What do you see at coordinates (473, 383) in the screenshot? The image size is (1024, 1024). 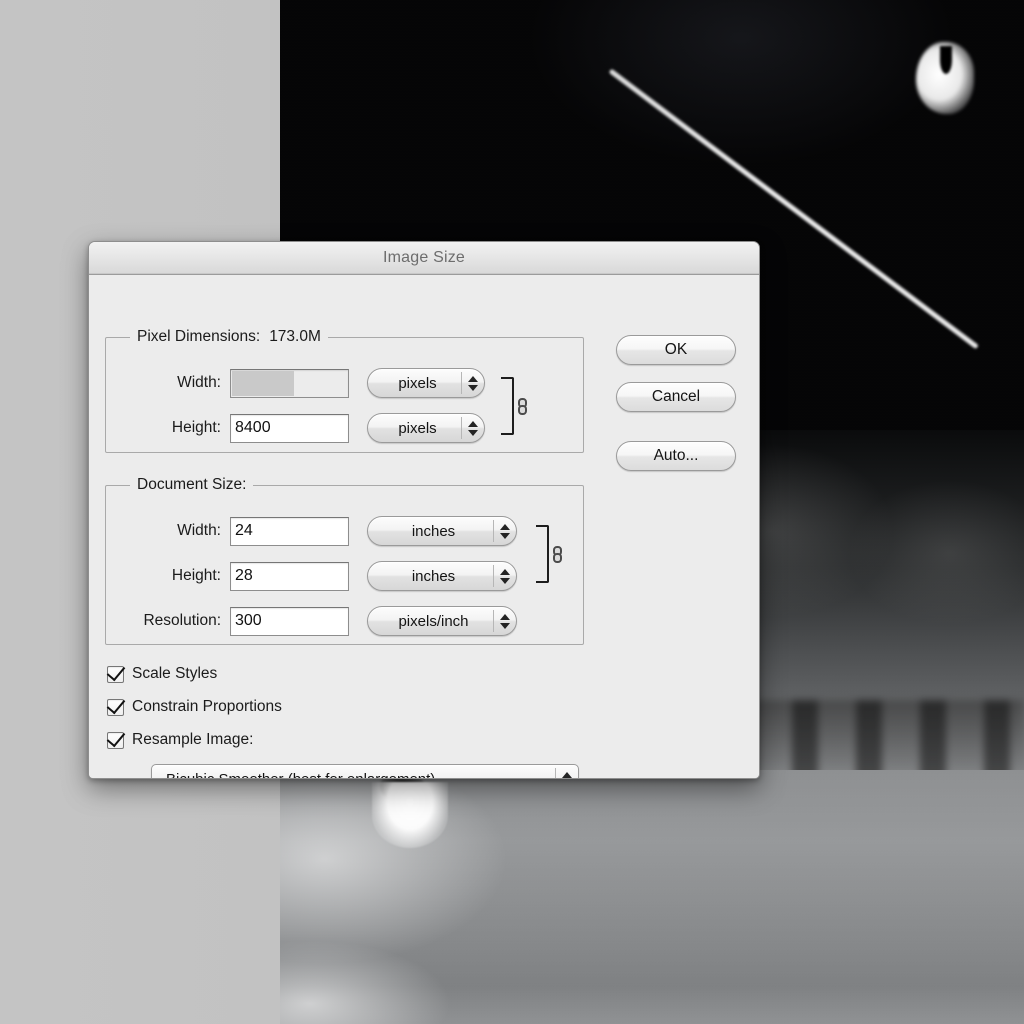 I see `pixel-width-unit-stepper` at bounding box center [473, 383].